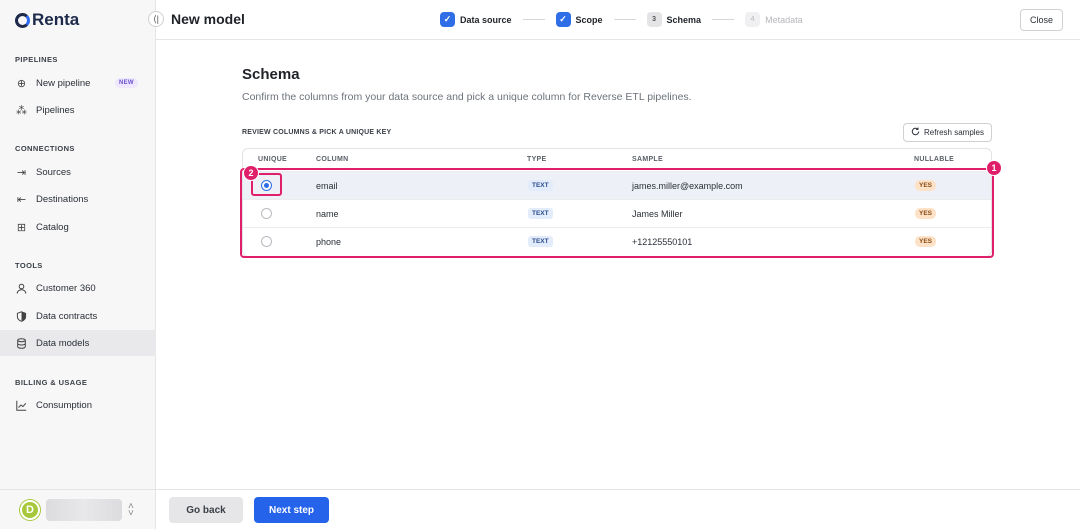 The height and width of the screenshot is (529, 1080). I want to click on close-button: Close, so click(1041, 20).